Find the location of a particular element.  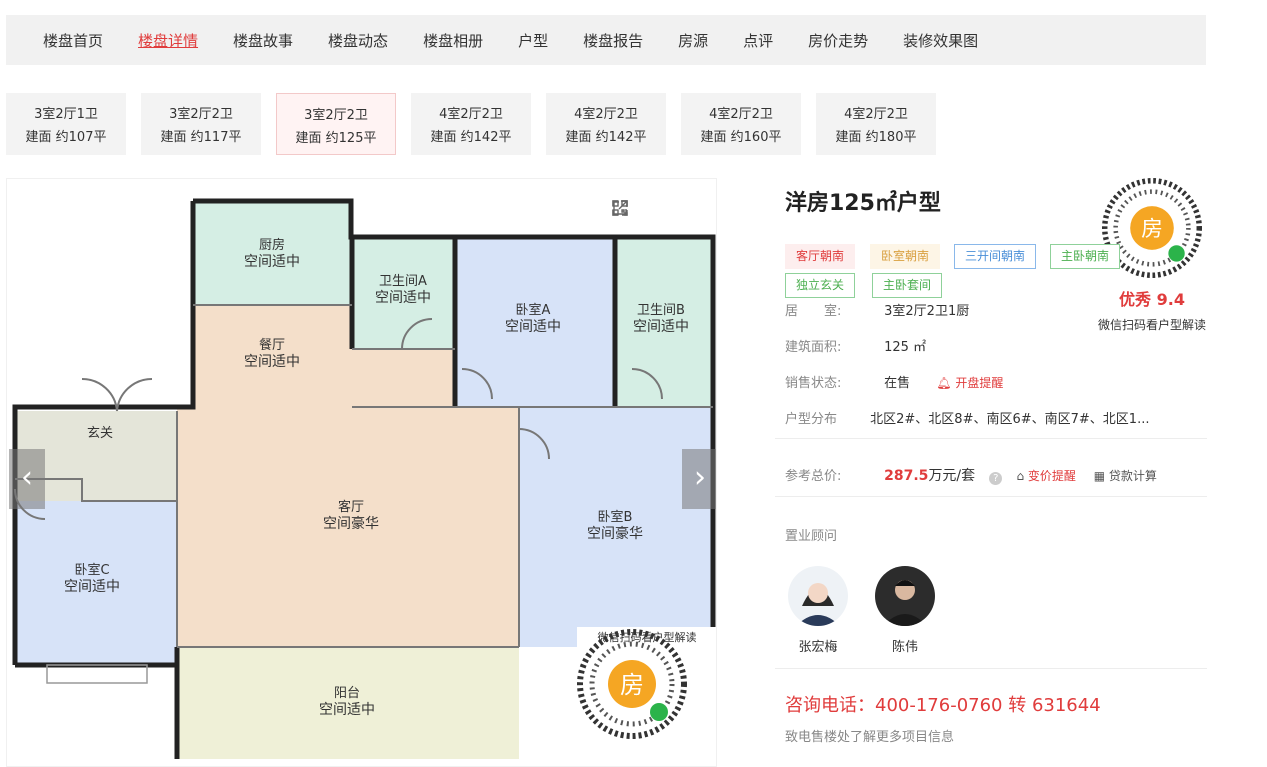

distribution-label: 户型分布 is located at coordinates (811, 419).